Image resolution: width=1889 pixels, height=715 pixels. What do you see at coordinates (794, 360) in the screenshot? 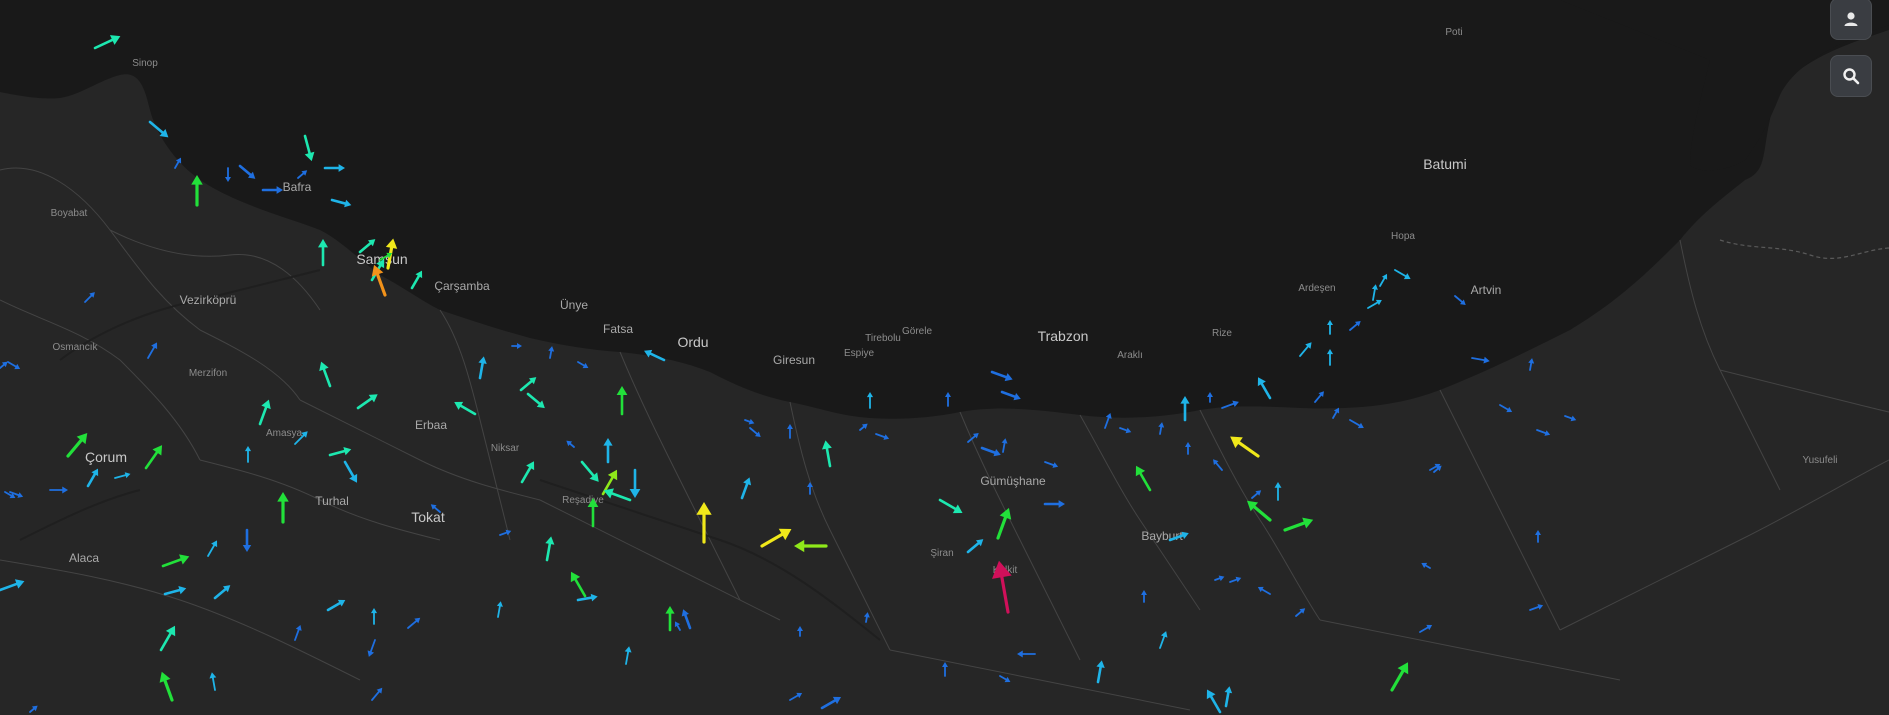
I see `place-label-giresun: Giresun` at bounding box center [794, 360].